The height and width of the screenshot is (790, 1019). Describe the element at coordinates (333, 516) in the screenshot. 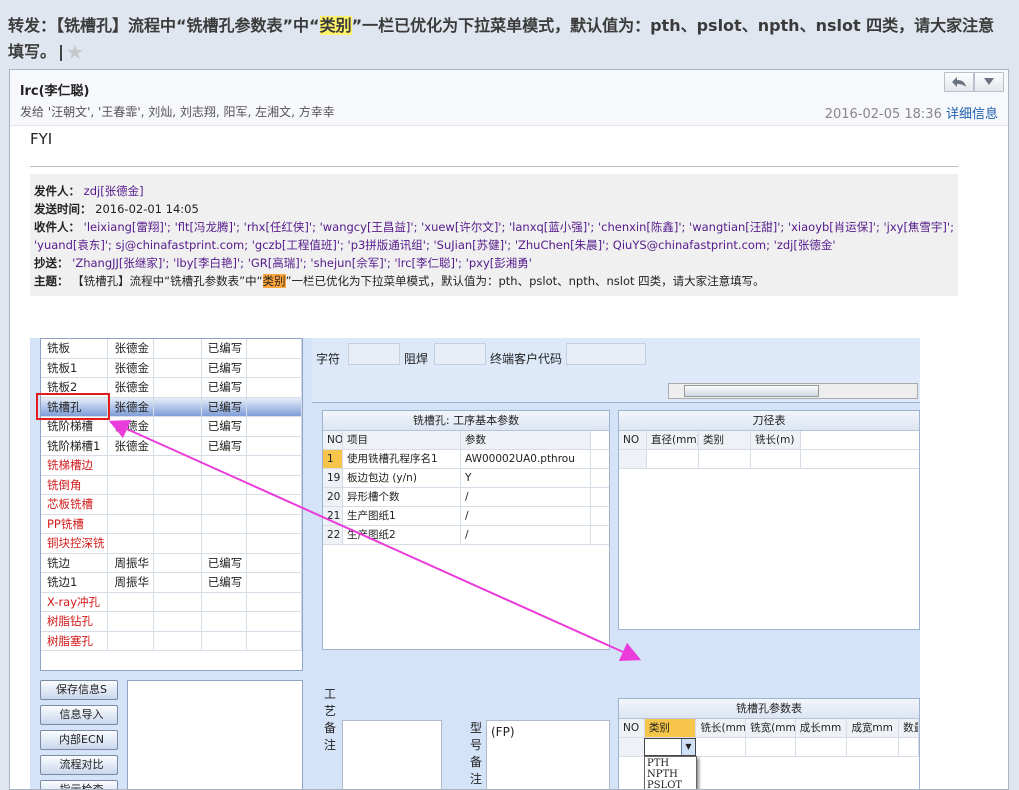

I see `table-cell: 21` at that location.